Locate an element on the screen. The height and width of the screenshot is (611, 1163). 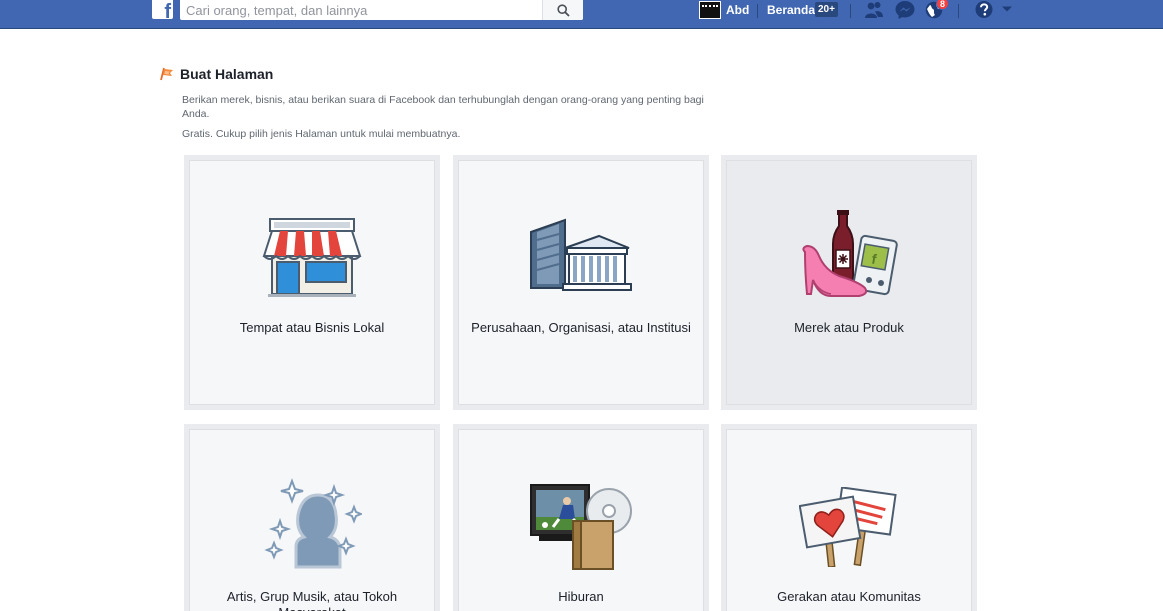
search-button is located at coordinates (562, 10).